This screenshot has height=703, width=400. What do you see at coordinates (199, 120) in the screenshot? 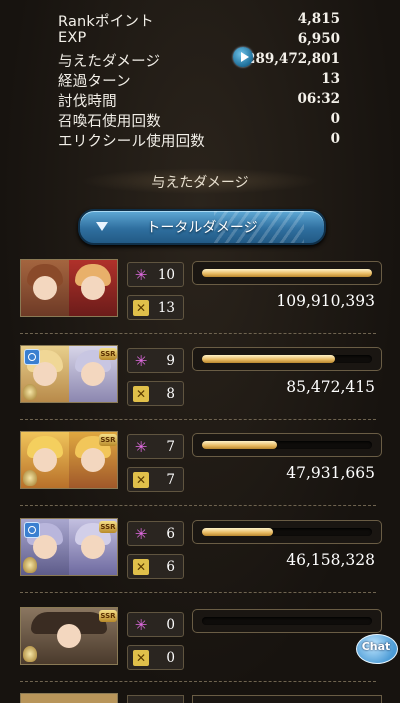
I see `stat-summon-uses: 召喚石使用回数 0` at bounding box center [199, 120].